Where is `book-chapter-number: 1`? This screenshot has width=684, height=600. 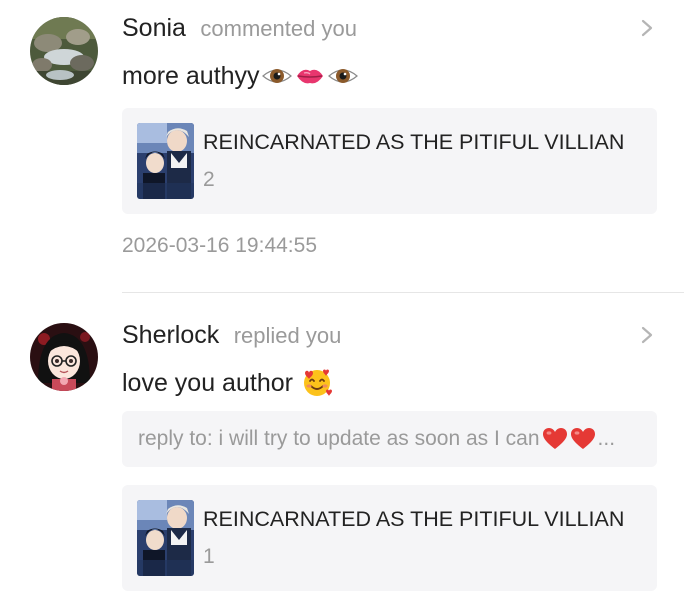 book-chapter-number: 1 is located at coordinates (209, 556).